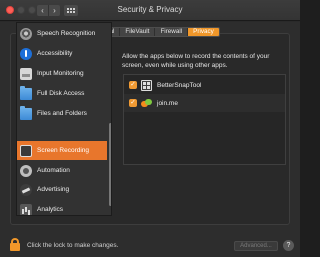 The width and height of the screenshot is (320, 257). I want to click on microphone-icon, so click(26, 33).